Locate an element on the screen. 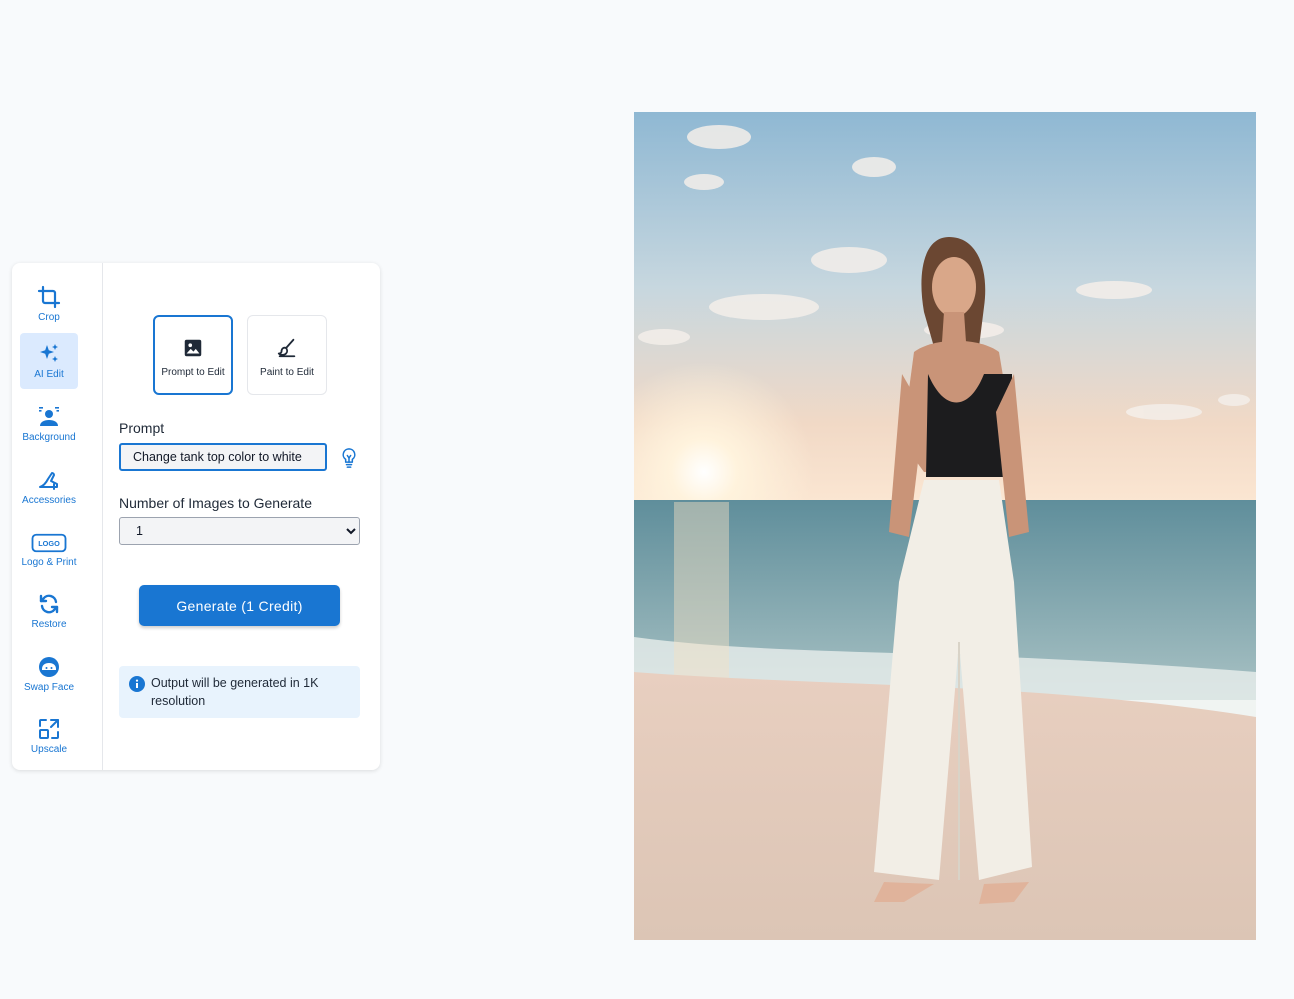 The height and width of the screenshot is (999, 1294). tool-label: Crop is located at coordinates (49, 317).